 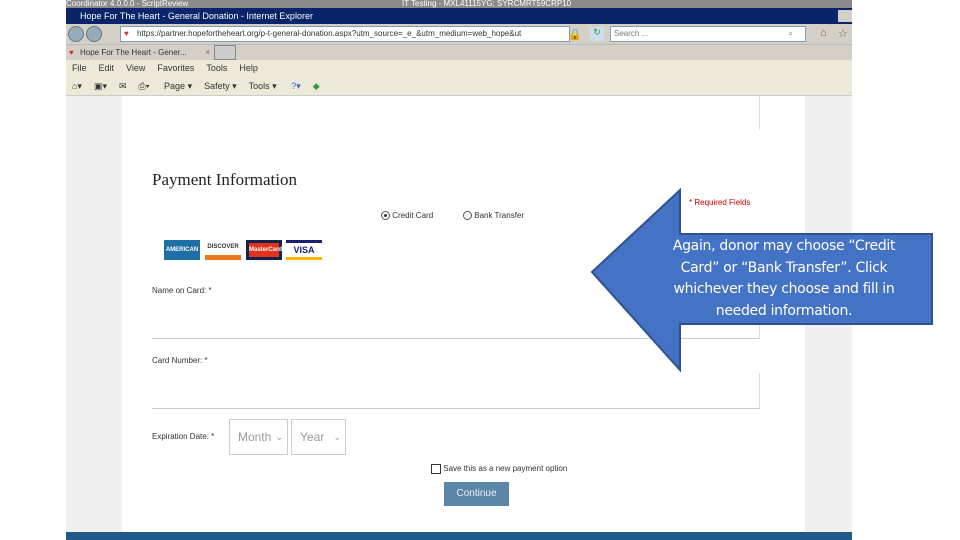 I want to click on refresh-icon: ↻, so click(x=597, y=34).